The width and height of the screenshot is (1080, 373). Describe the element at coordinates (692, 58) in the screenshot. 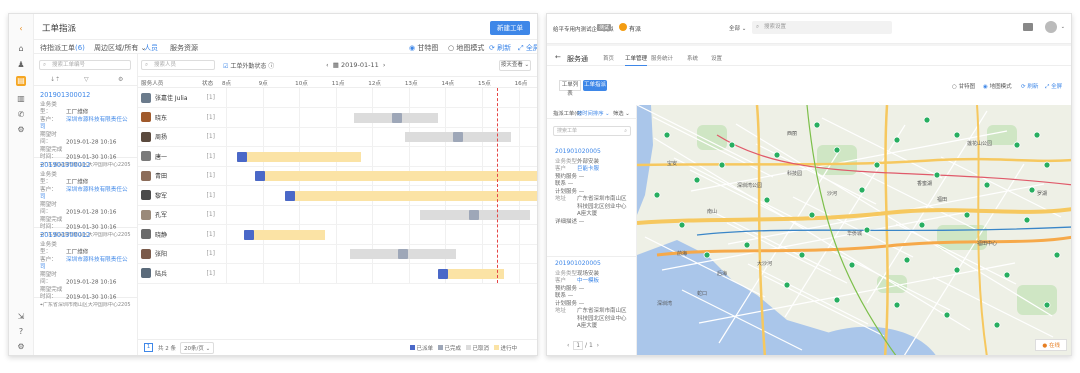

I see `nav-tab: 系统` at that location.